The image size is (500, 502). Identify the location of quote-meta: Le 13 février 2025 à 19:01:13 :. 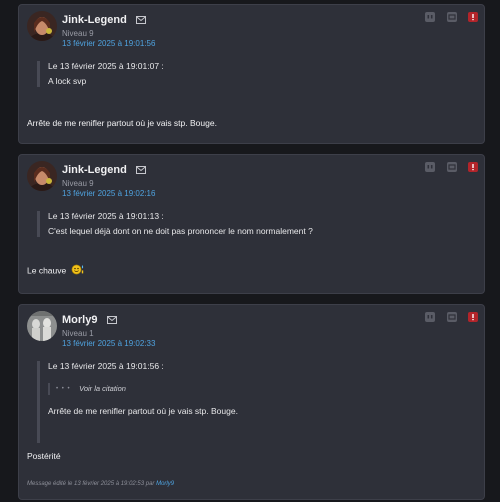
(106, 216).